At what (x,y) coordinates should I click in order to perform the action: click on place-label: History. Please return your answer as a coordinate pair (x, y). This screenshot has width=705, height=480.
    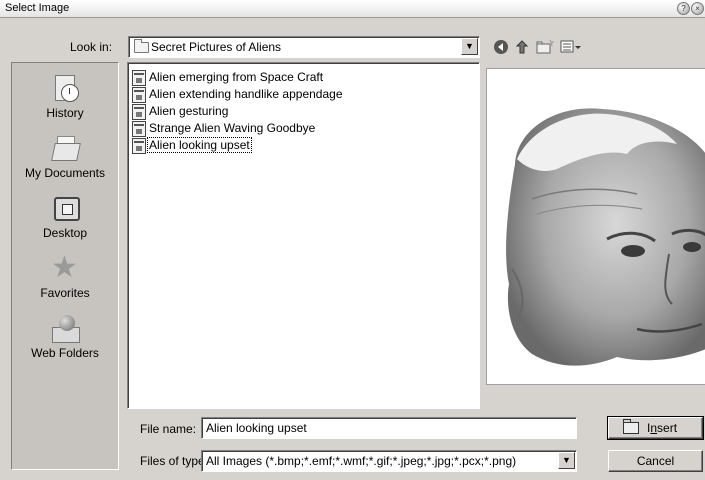
    Looking at the image, I should click on (65, 113).